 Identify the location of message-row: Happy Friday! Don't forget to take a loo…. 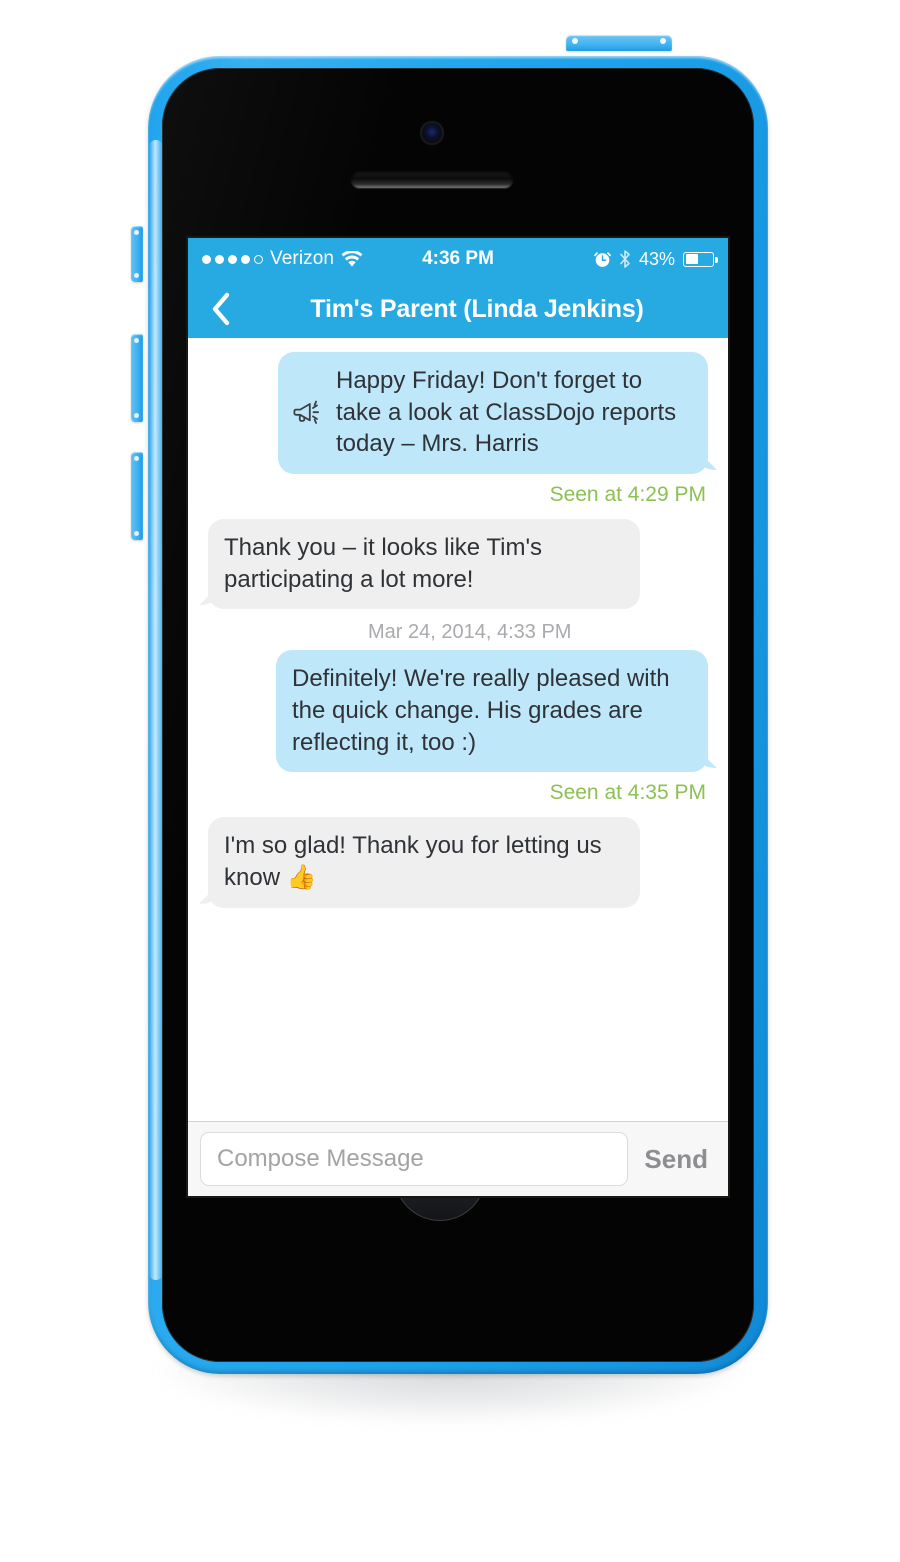
(458, 413).